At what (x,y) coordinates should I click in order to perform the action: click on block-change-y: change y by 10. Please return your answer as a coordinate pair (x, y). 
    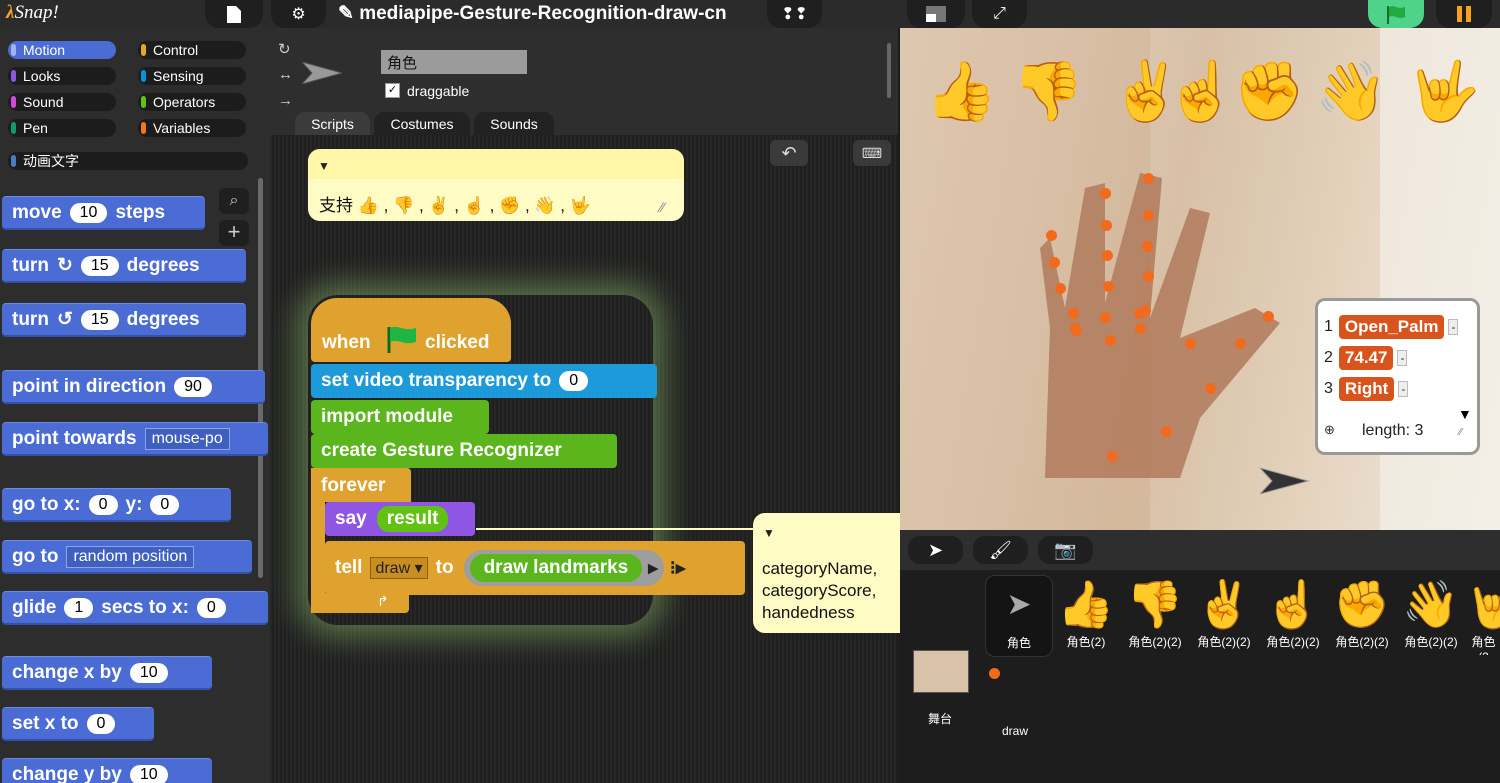
    Looking at the image, I should click on (107, 770).